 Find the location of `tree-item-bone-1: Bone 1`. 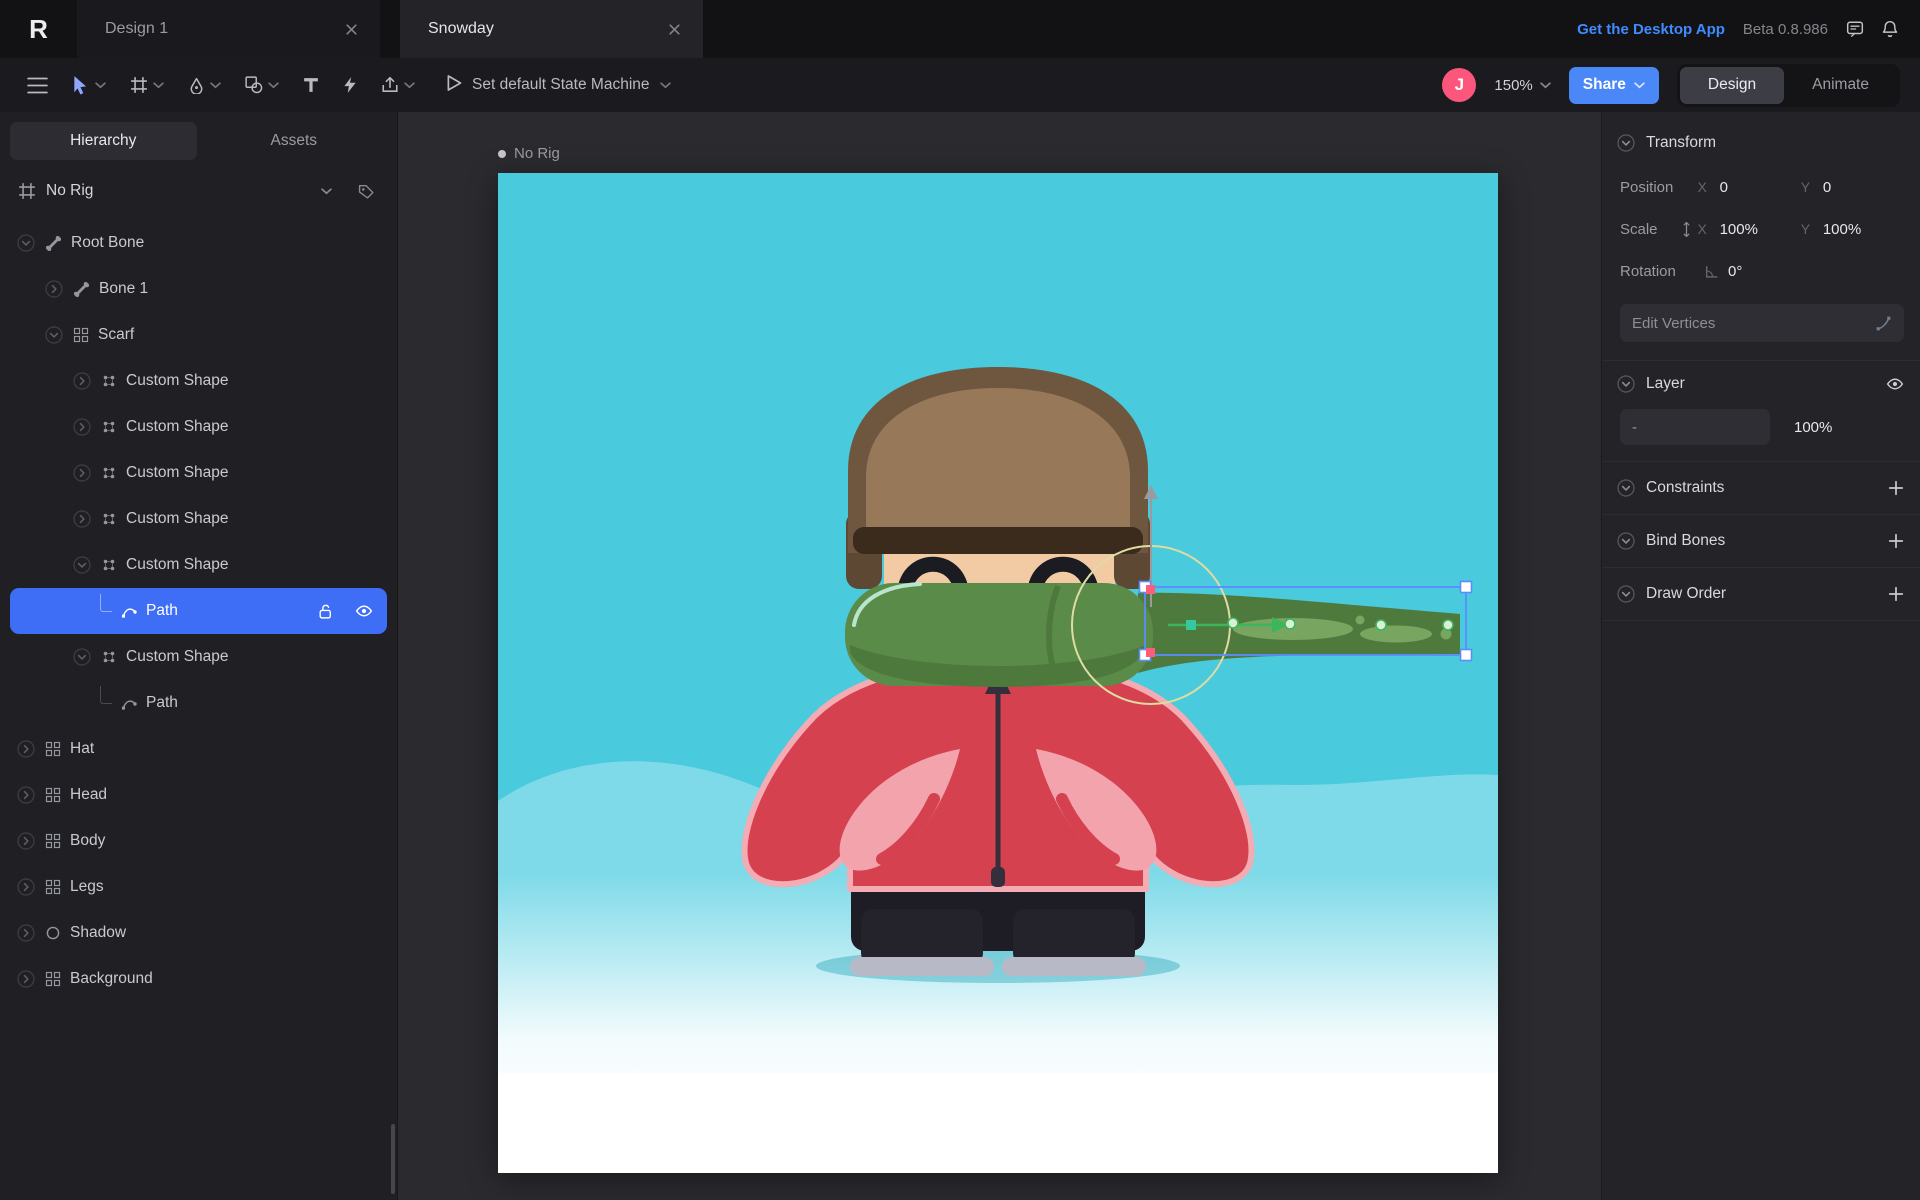

tree-item-bone-1: Bone 1 is located at coordinates (198, 289).